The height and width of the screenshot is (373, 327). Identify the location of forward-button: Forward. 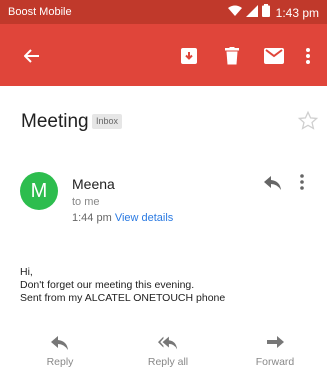
(275, 352).